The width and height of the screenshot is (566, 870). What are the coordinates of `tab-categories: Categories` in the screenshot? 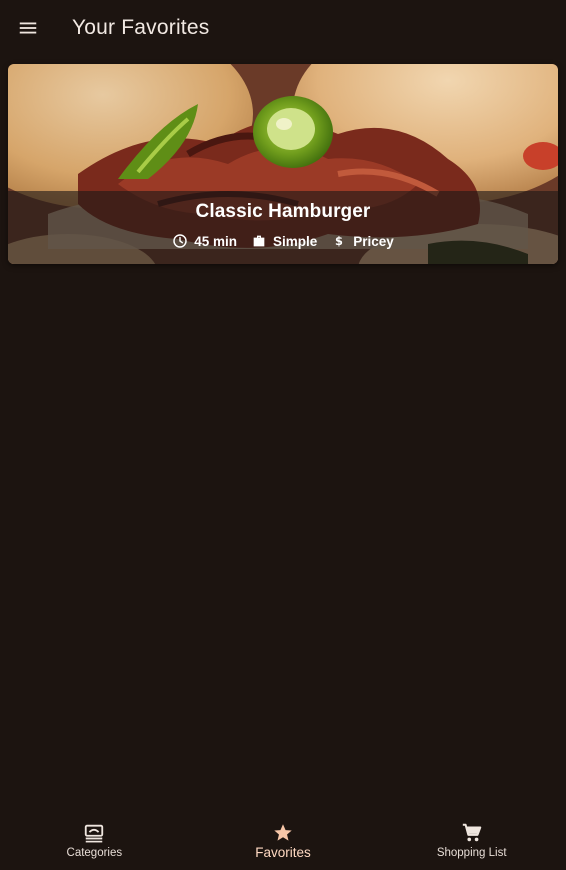 It's located at (94, 842).